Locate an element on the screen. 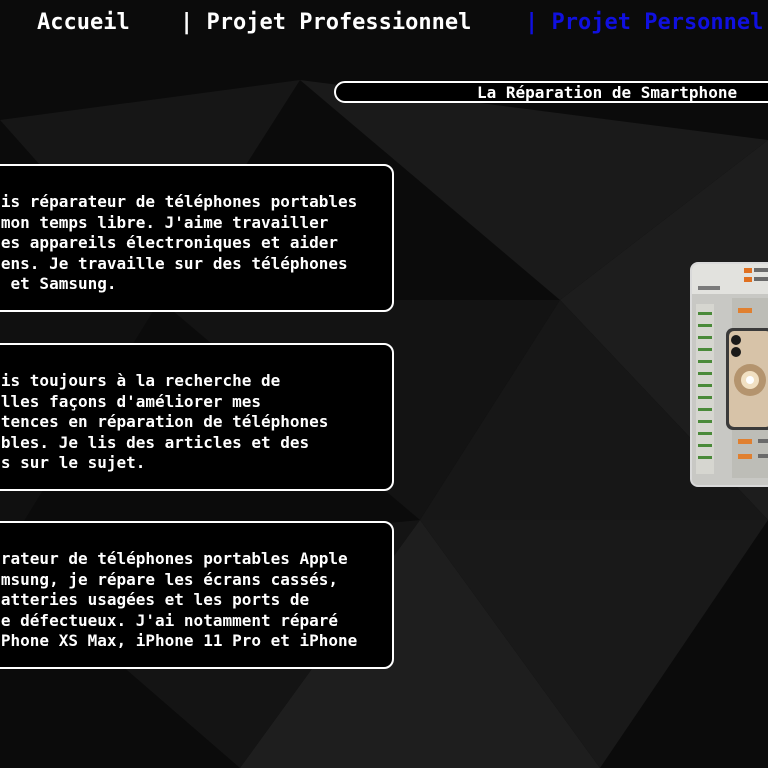  nav-link-accueil: Accueil is located at coordinates (83, 23).